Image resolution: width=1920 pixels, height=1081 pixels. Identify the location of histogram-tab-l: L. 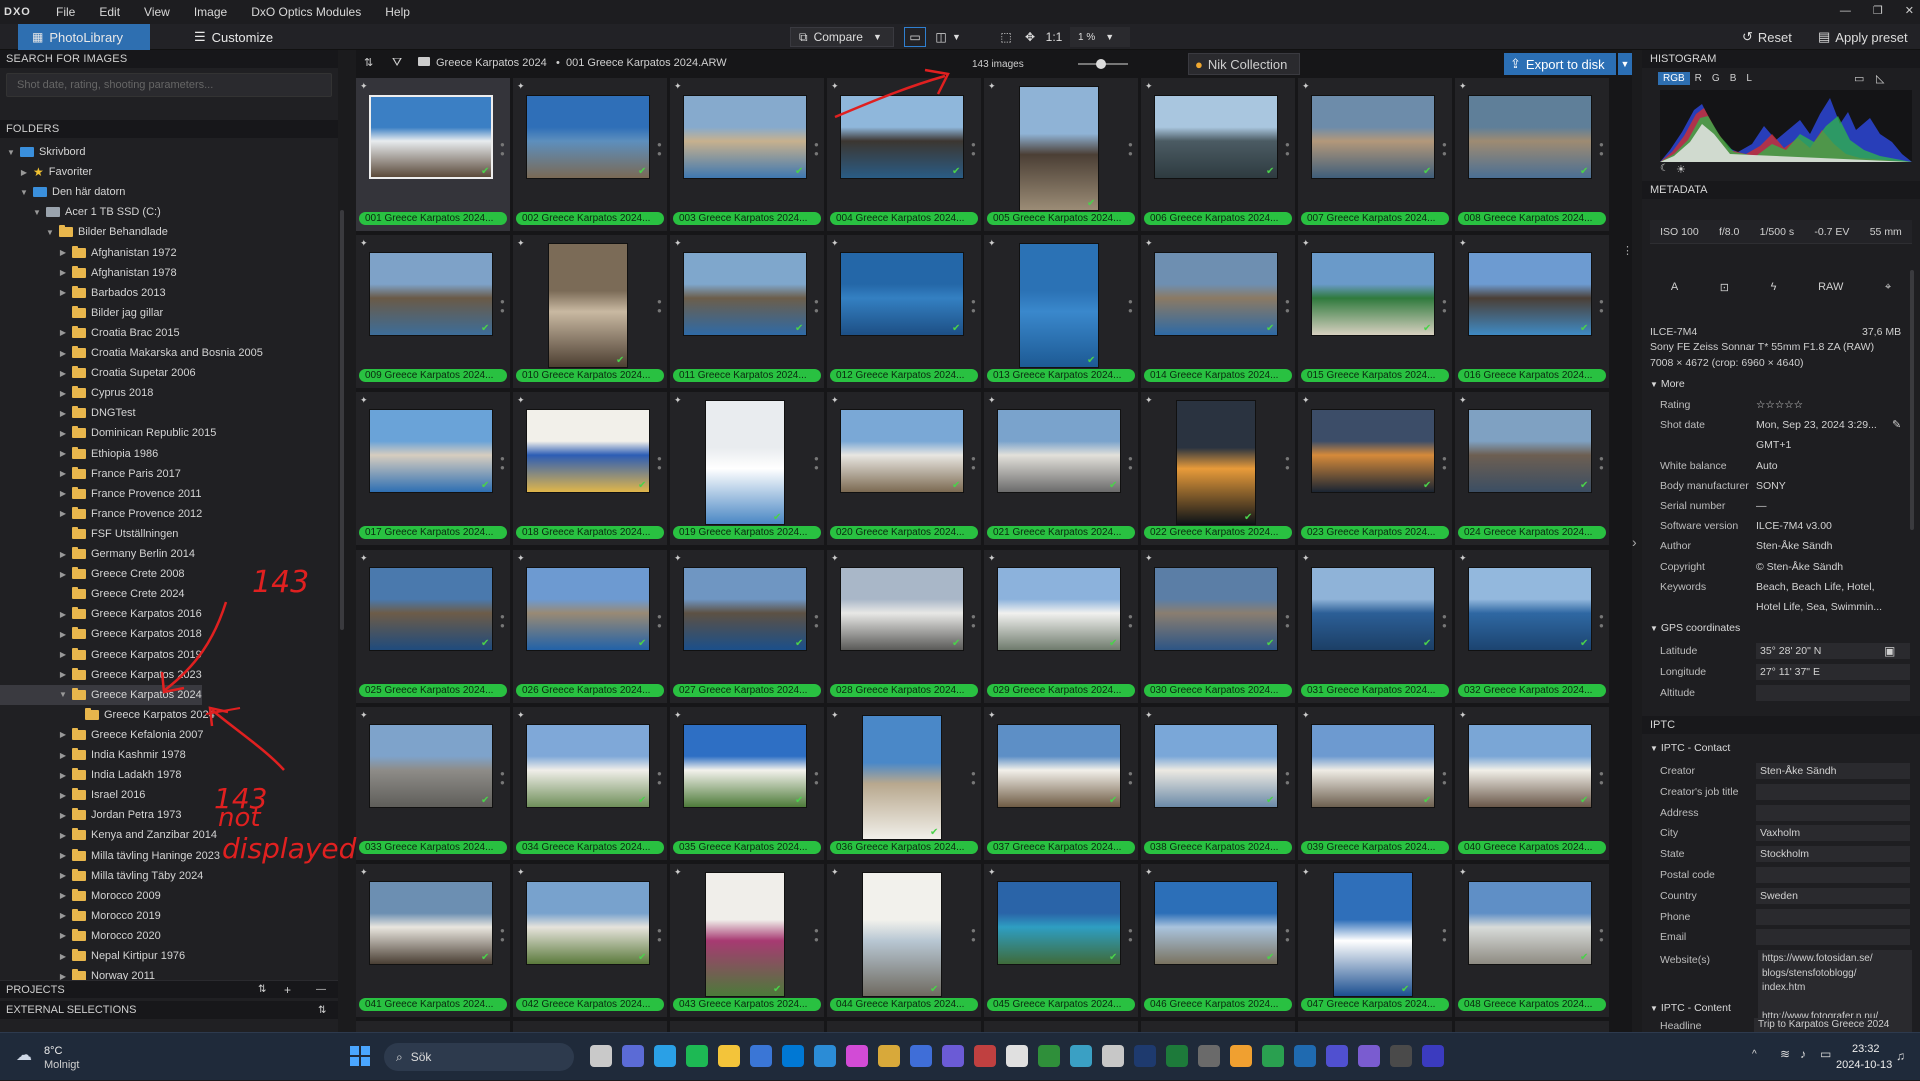
(1749, 78).